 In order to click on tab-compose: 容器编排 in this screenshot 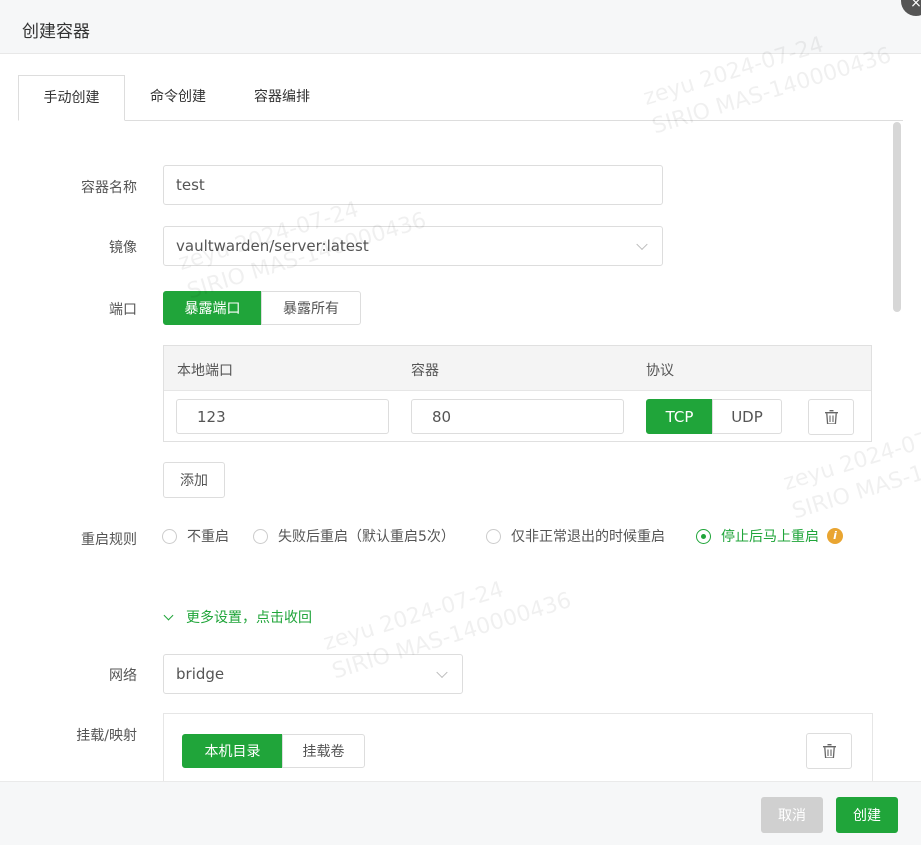, I will do `click(282, 97)`.